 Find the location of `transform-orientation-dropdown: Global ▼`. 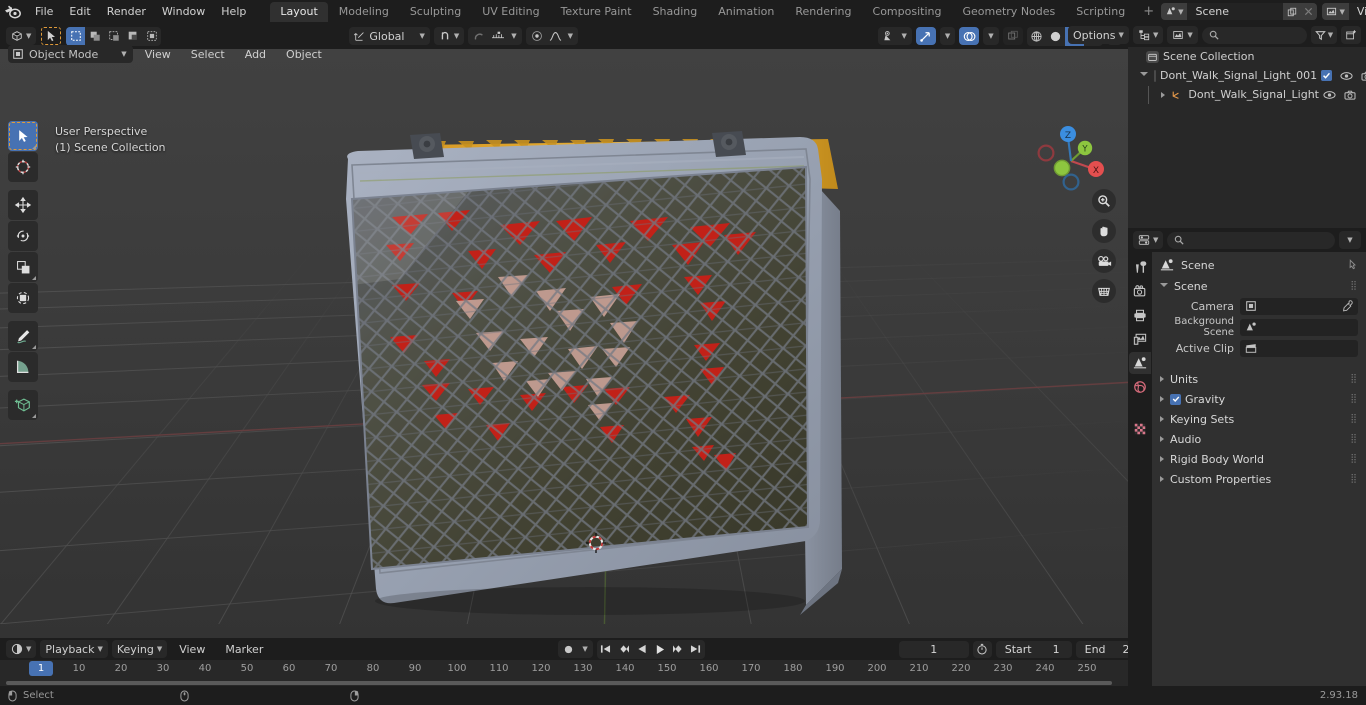

transform-orientation-dropdown: Global ▼ is located at coordinates (389, 36).